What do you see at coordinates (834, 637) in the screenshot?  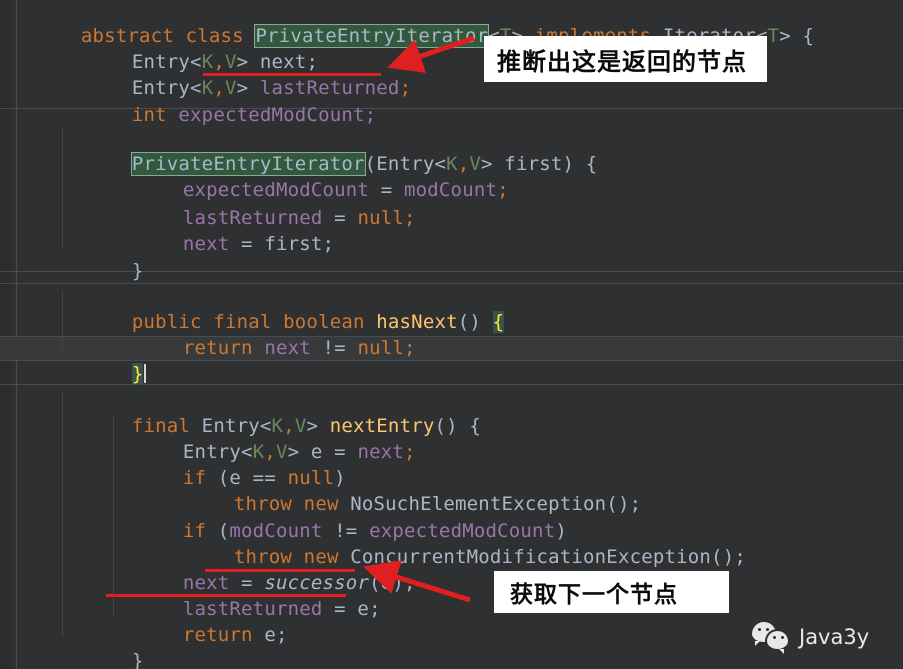 I see `watermark-label: Java3y` at bounding box center [834, 637].